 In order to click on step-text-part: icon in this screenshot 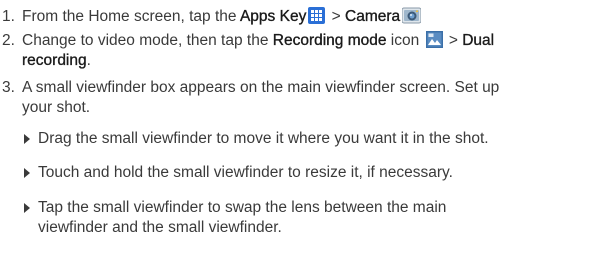, I will do `click(405, 40)`.